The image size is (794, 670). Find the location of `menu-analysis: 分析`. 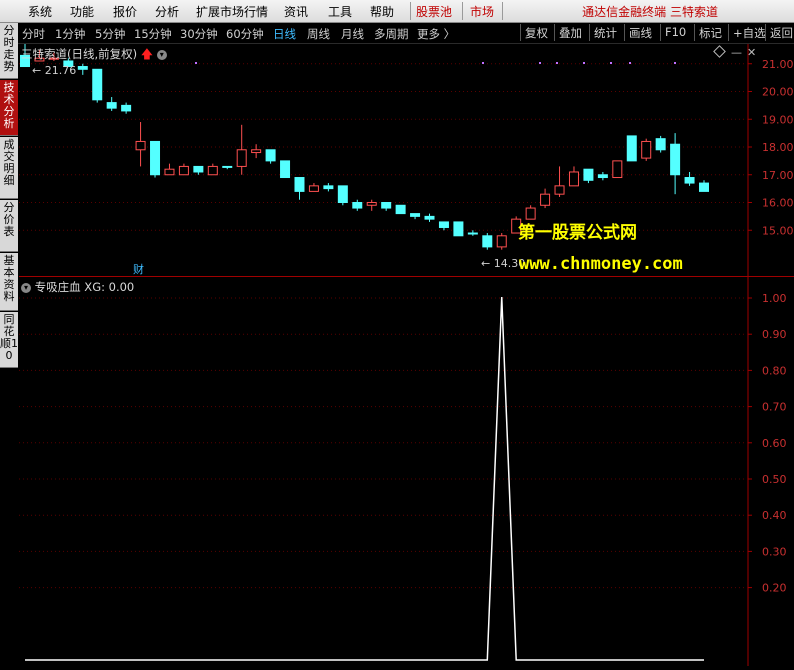

menu-analysis: 分析 is located at coordinates (167, 11).